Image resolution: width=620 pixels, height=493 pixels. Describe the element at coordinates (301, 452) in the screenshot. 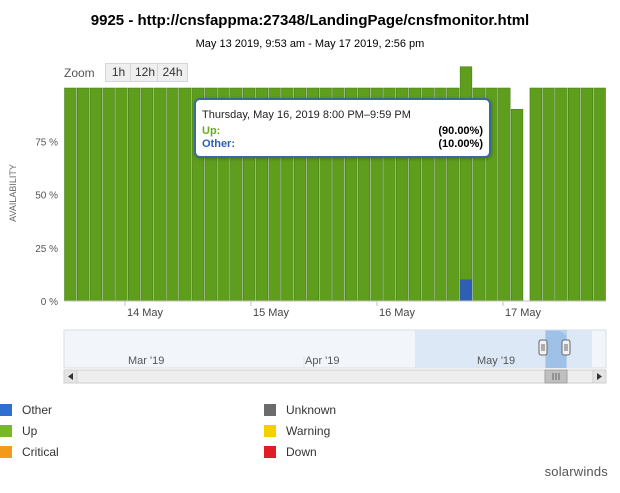

I see `legend-label-down: Down` at that location.